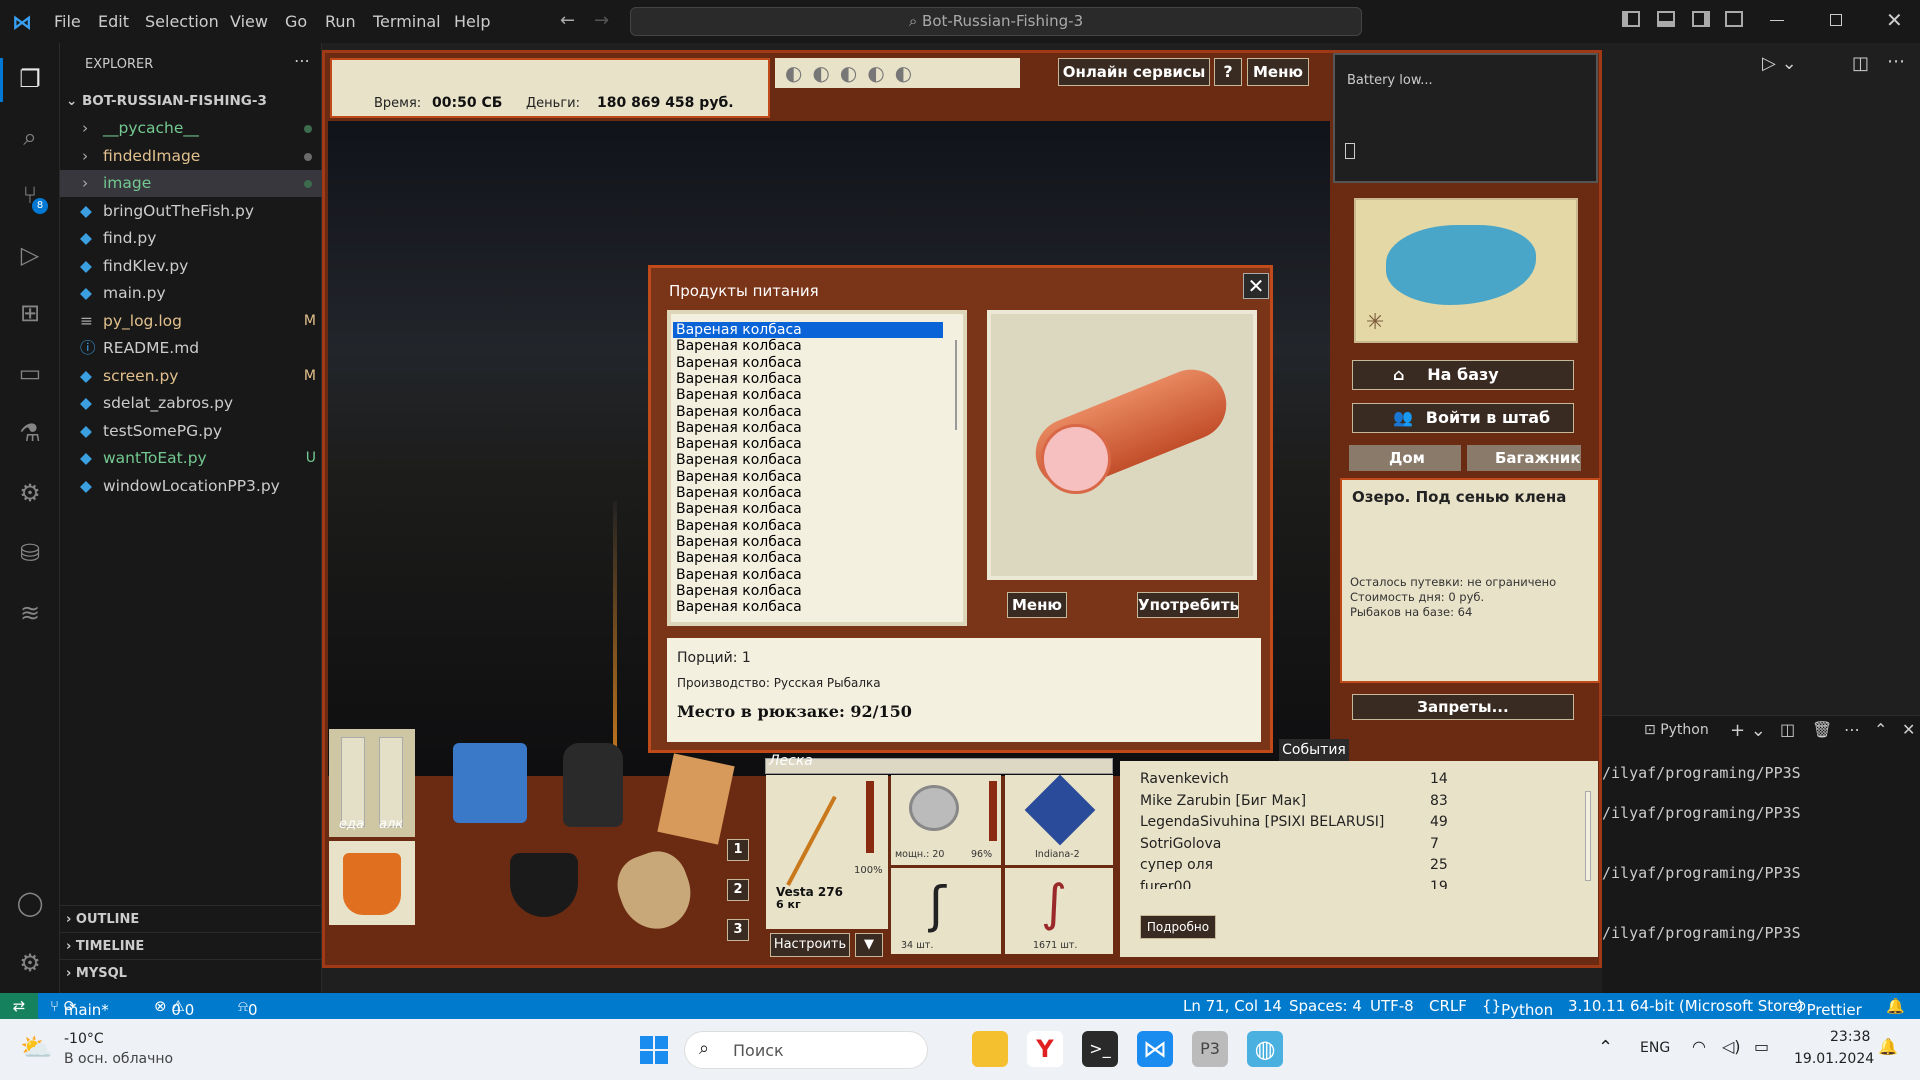 This screenshot has height=1080, width=1920. What do you see at coordinates (1448, 1006) in the screenshot?
I see `line-endings: CRLF` at bounding box center [1448, 1006].